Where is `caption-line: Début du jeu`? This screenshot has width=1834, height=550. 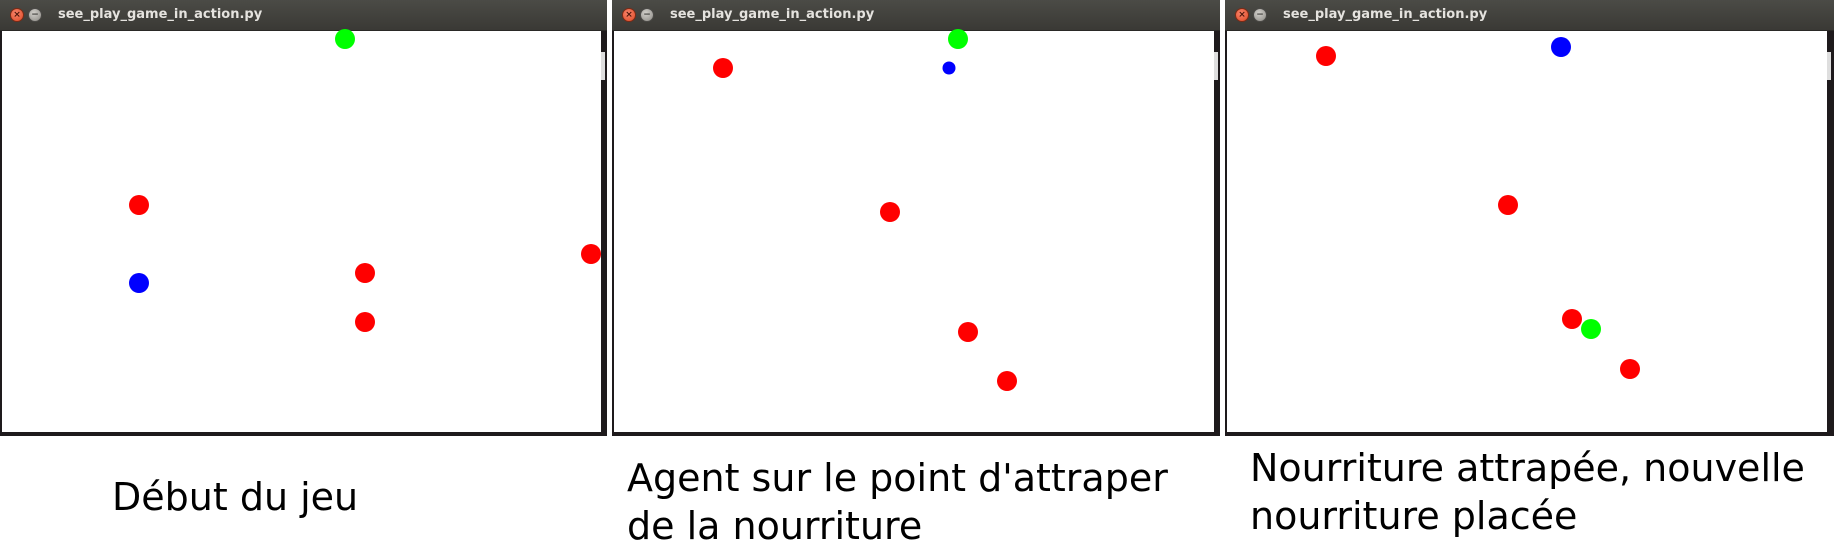
caption-line: Début du jeu is located at coordinates (235, 497).